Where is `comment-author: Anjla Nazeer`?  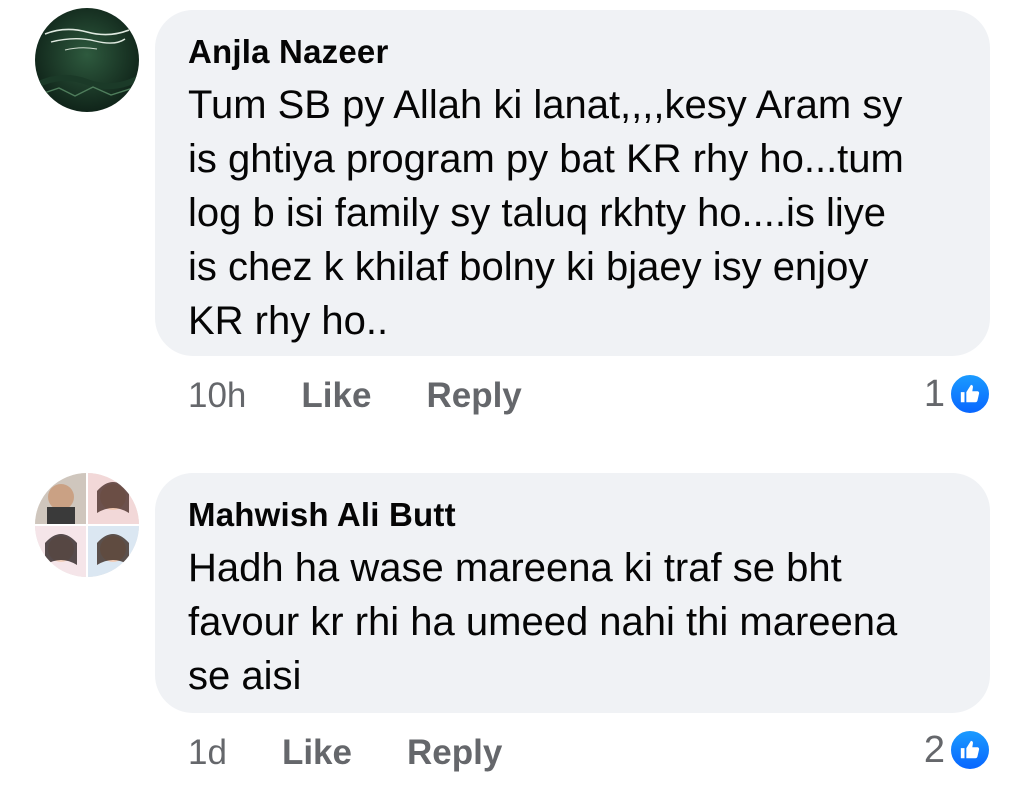 comment-author: Anjla Nazeer is located at coordinates (573, 52).